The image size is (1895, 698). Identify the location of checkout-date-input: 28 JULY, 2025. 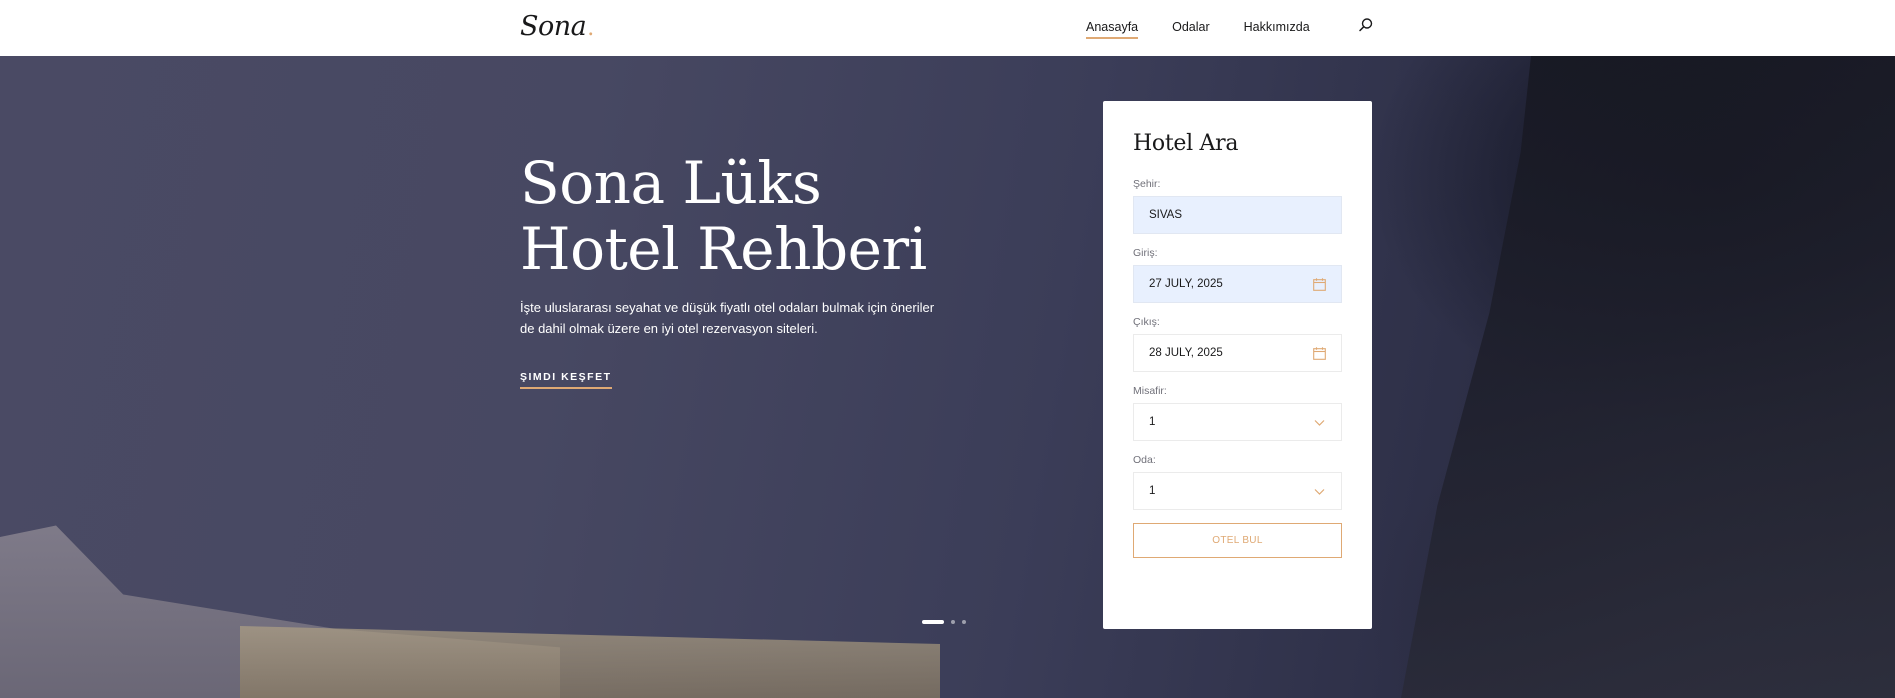
(1237, 353).